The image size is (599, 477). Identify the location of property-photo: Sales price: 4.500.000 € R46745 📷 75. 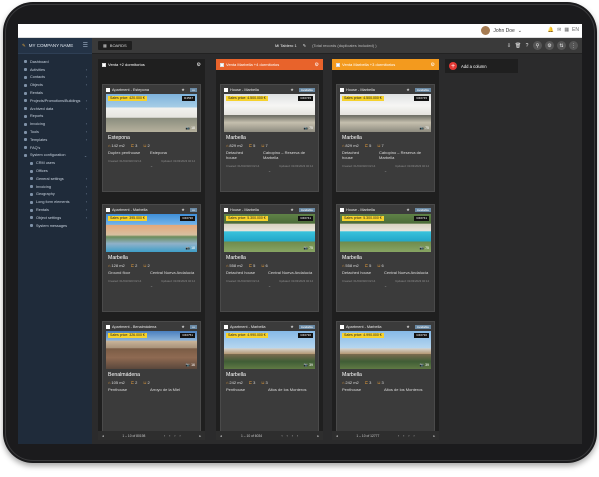
(269, 113).